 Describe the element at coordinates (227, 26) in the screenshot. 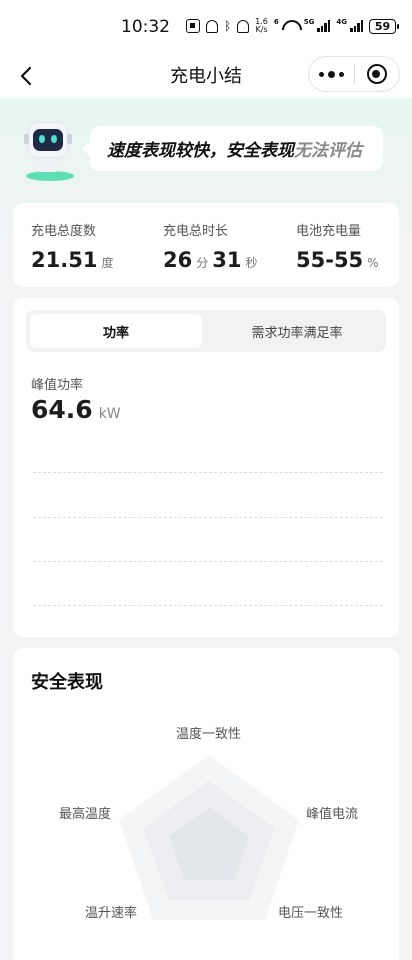

I see `bluetooth-icon: ᛒ` at that location.